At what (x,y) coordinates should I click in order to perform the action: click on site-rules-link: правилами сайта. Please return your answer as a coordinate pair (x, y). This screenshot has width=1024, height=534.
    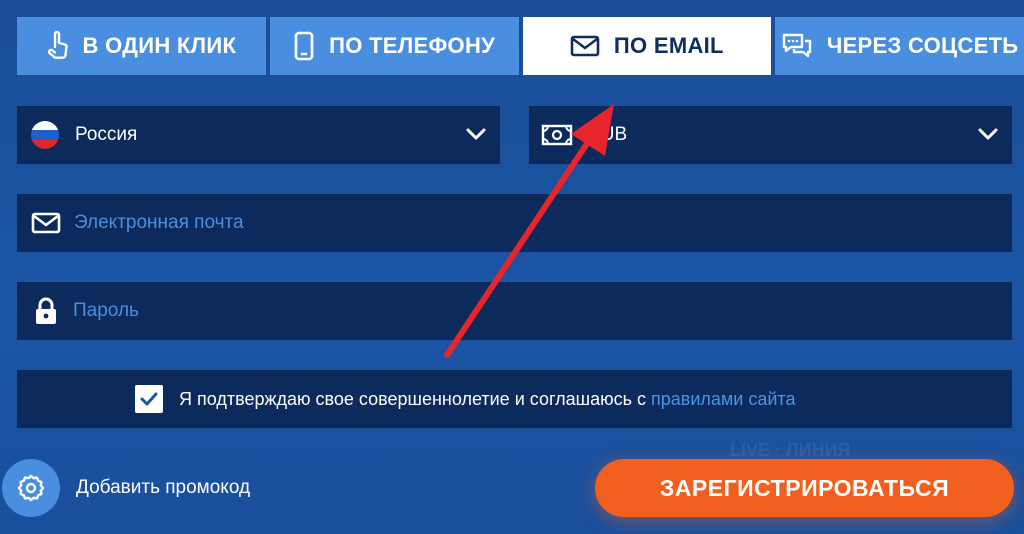
    Looking at the image, I should click on (723, 399).